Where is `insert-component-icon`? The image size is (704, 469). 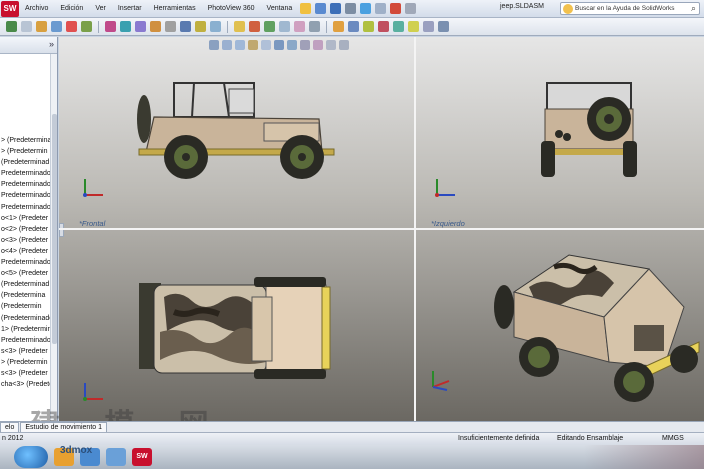
insert-component-icon is located at coordinates (11, 26).